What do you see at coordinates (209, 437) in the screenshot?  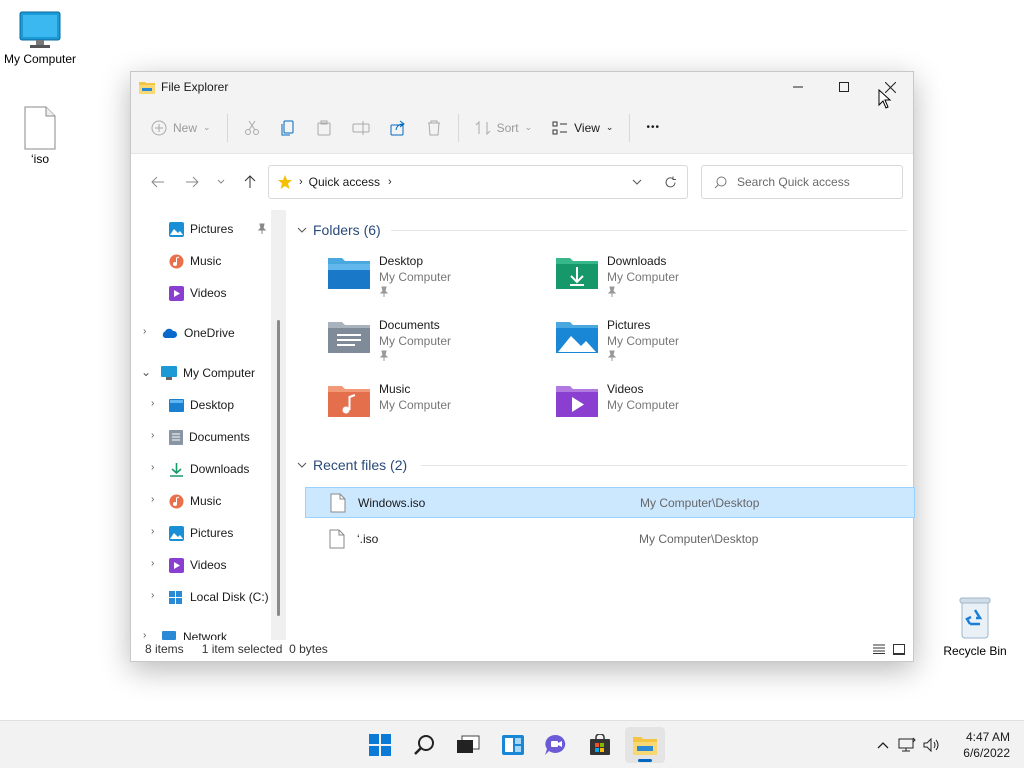 I see `sidebar-item-documents: Documents` at bounding box center [209, 437].